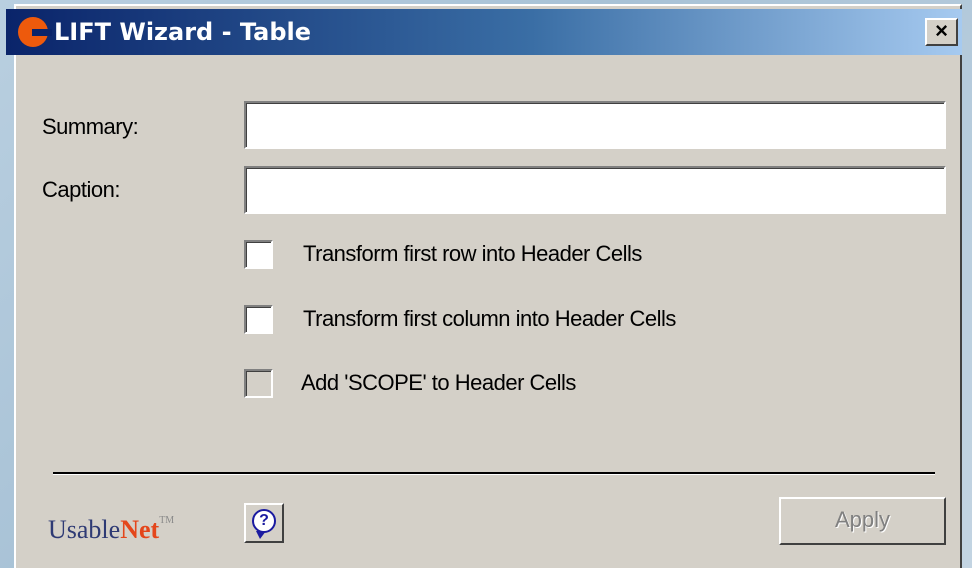 The height and width of the screenshot is (568, 972). I want to click on usablenet-logo: UsableNetTM, so click(111, 530).